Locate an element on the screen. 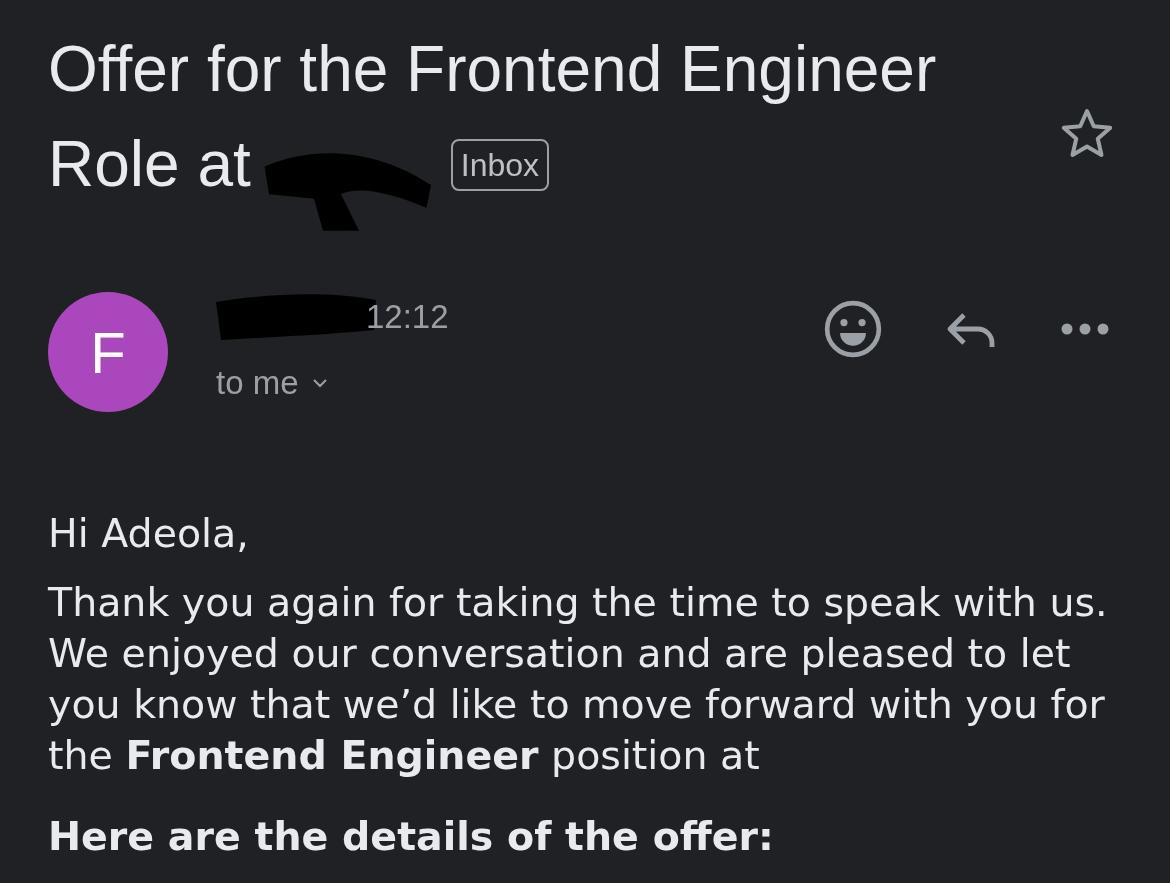 This screenshot has width=1170, height=883. chevron-down-icon is located at coordinates (319, 383).